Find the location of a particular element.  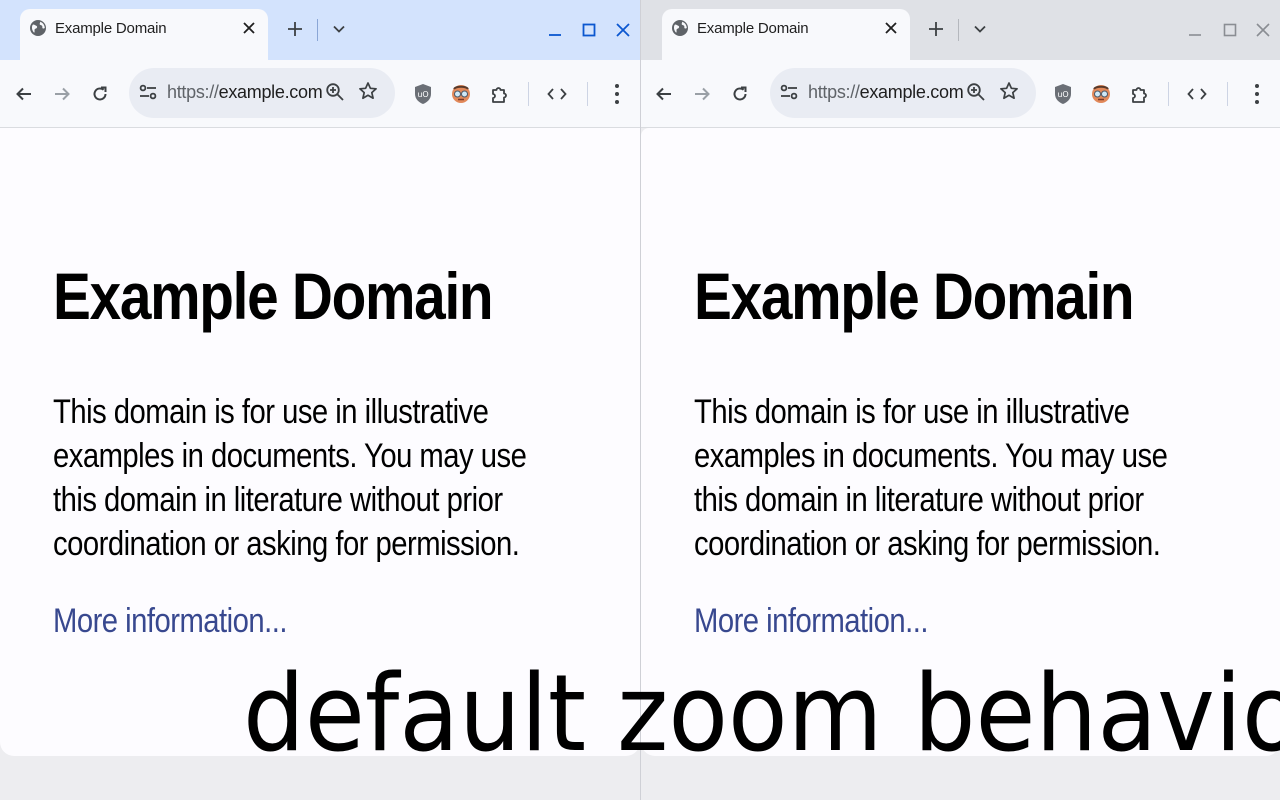

caption-overlay: default zoom behavior is located at coordinates (761, 713).